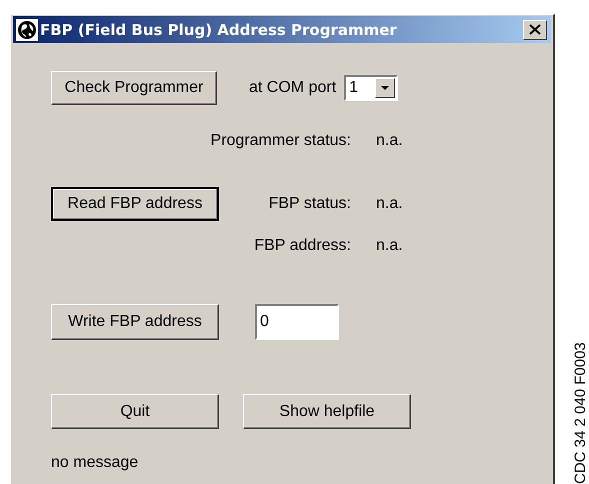 The height and width of the screenshot is (484, 589). What do you see at coordinates (280, 141) in the screenshot?
I see `status-label: Programmer status:` at bounding box center [280, 141].